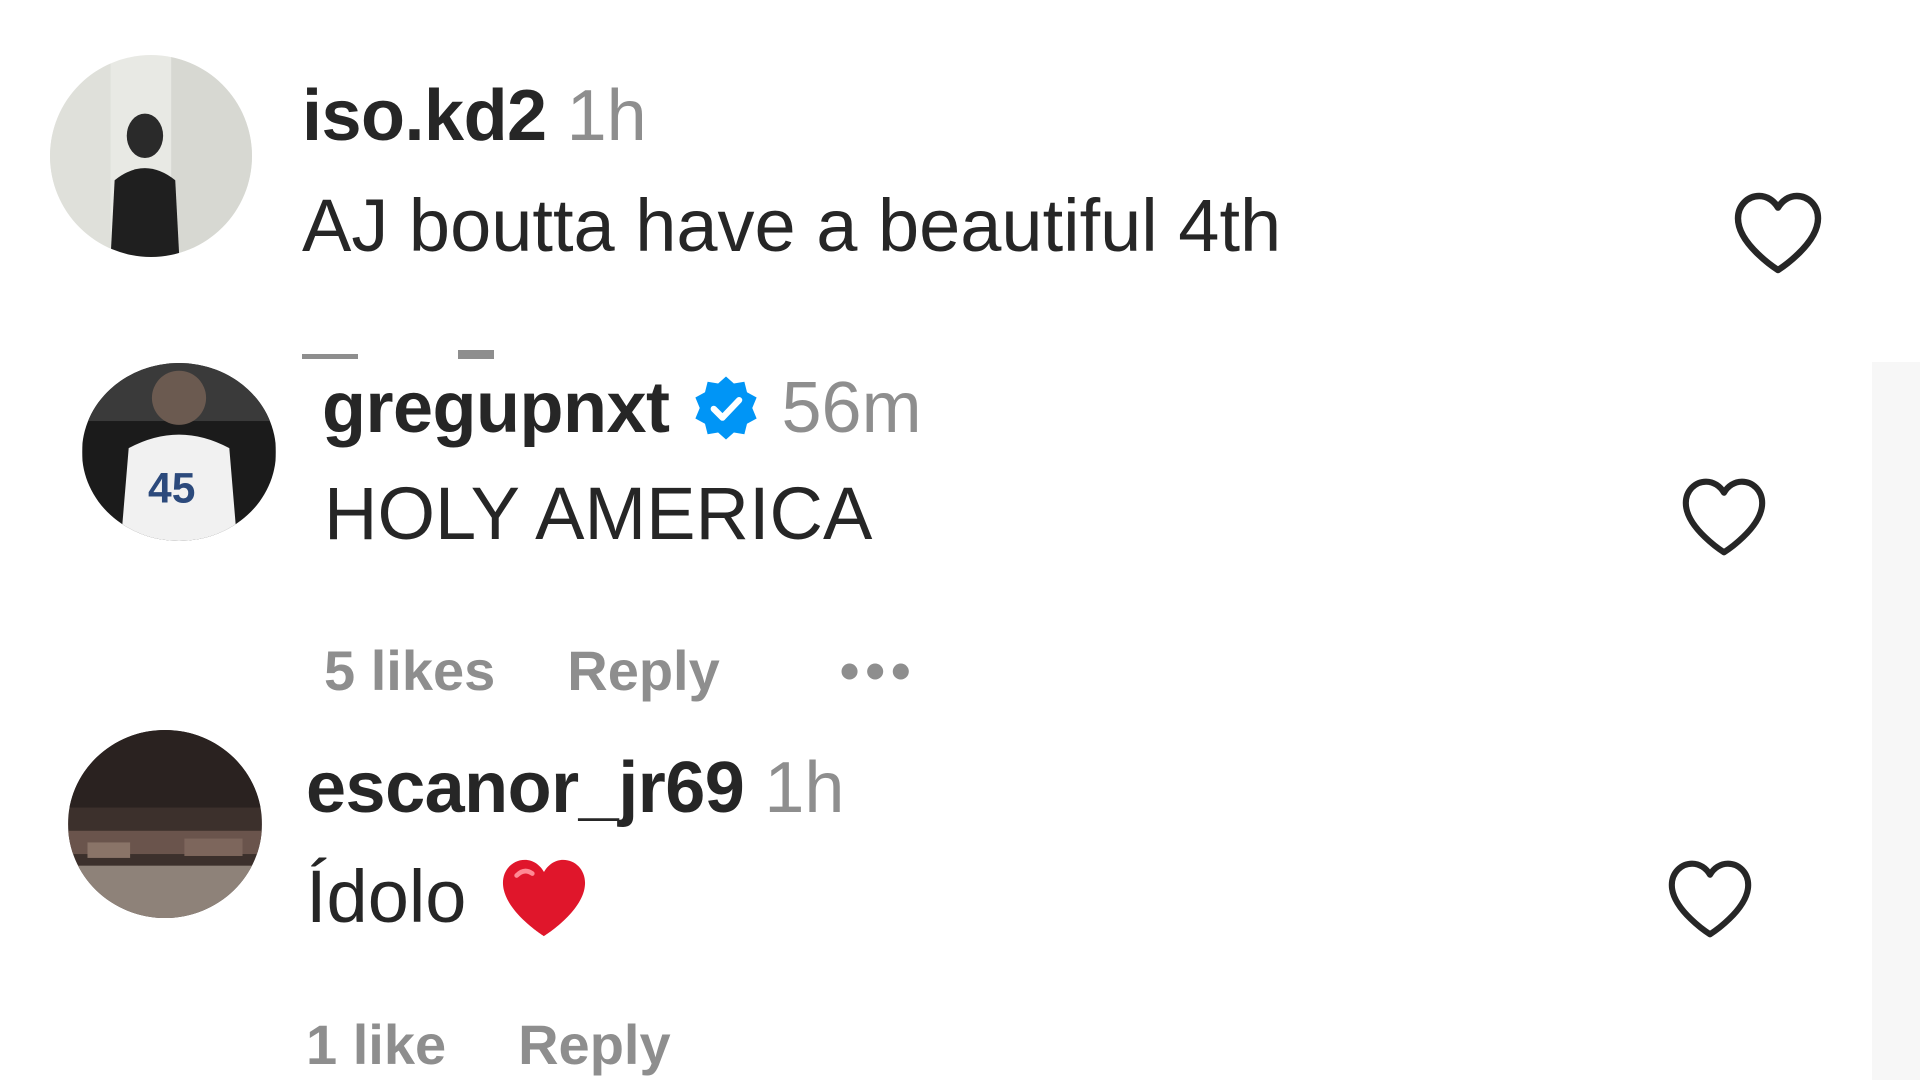 This screenshot has height=1080, width=1920. I want to click on comment-header: iso.kd2 1h, so click(474, 116).